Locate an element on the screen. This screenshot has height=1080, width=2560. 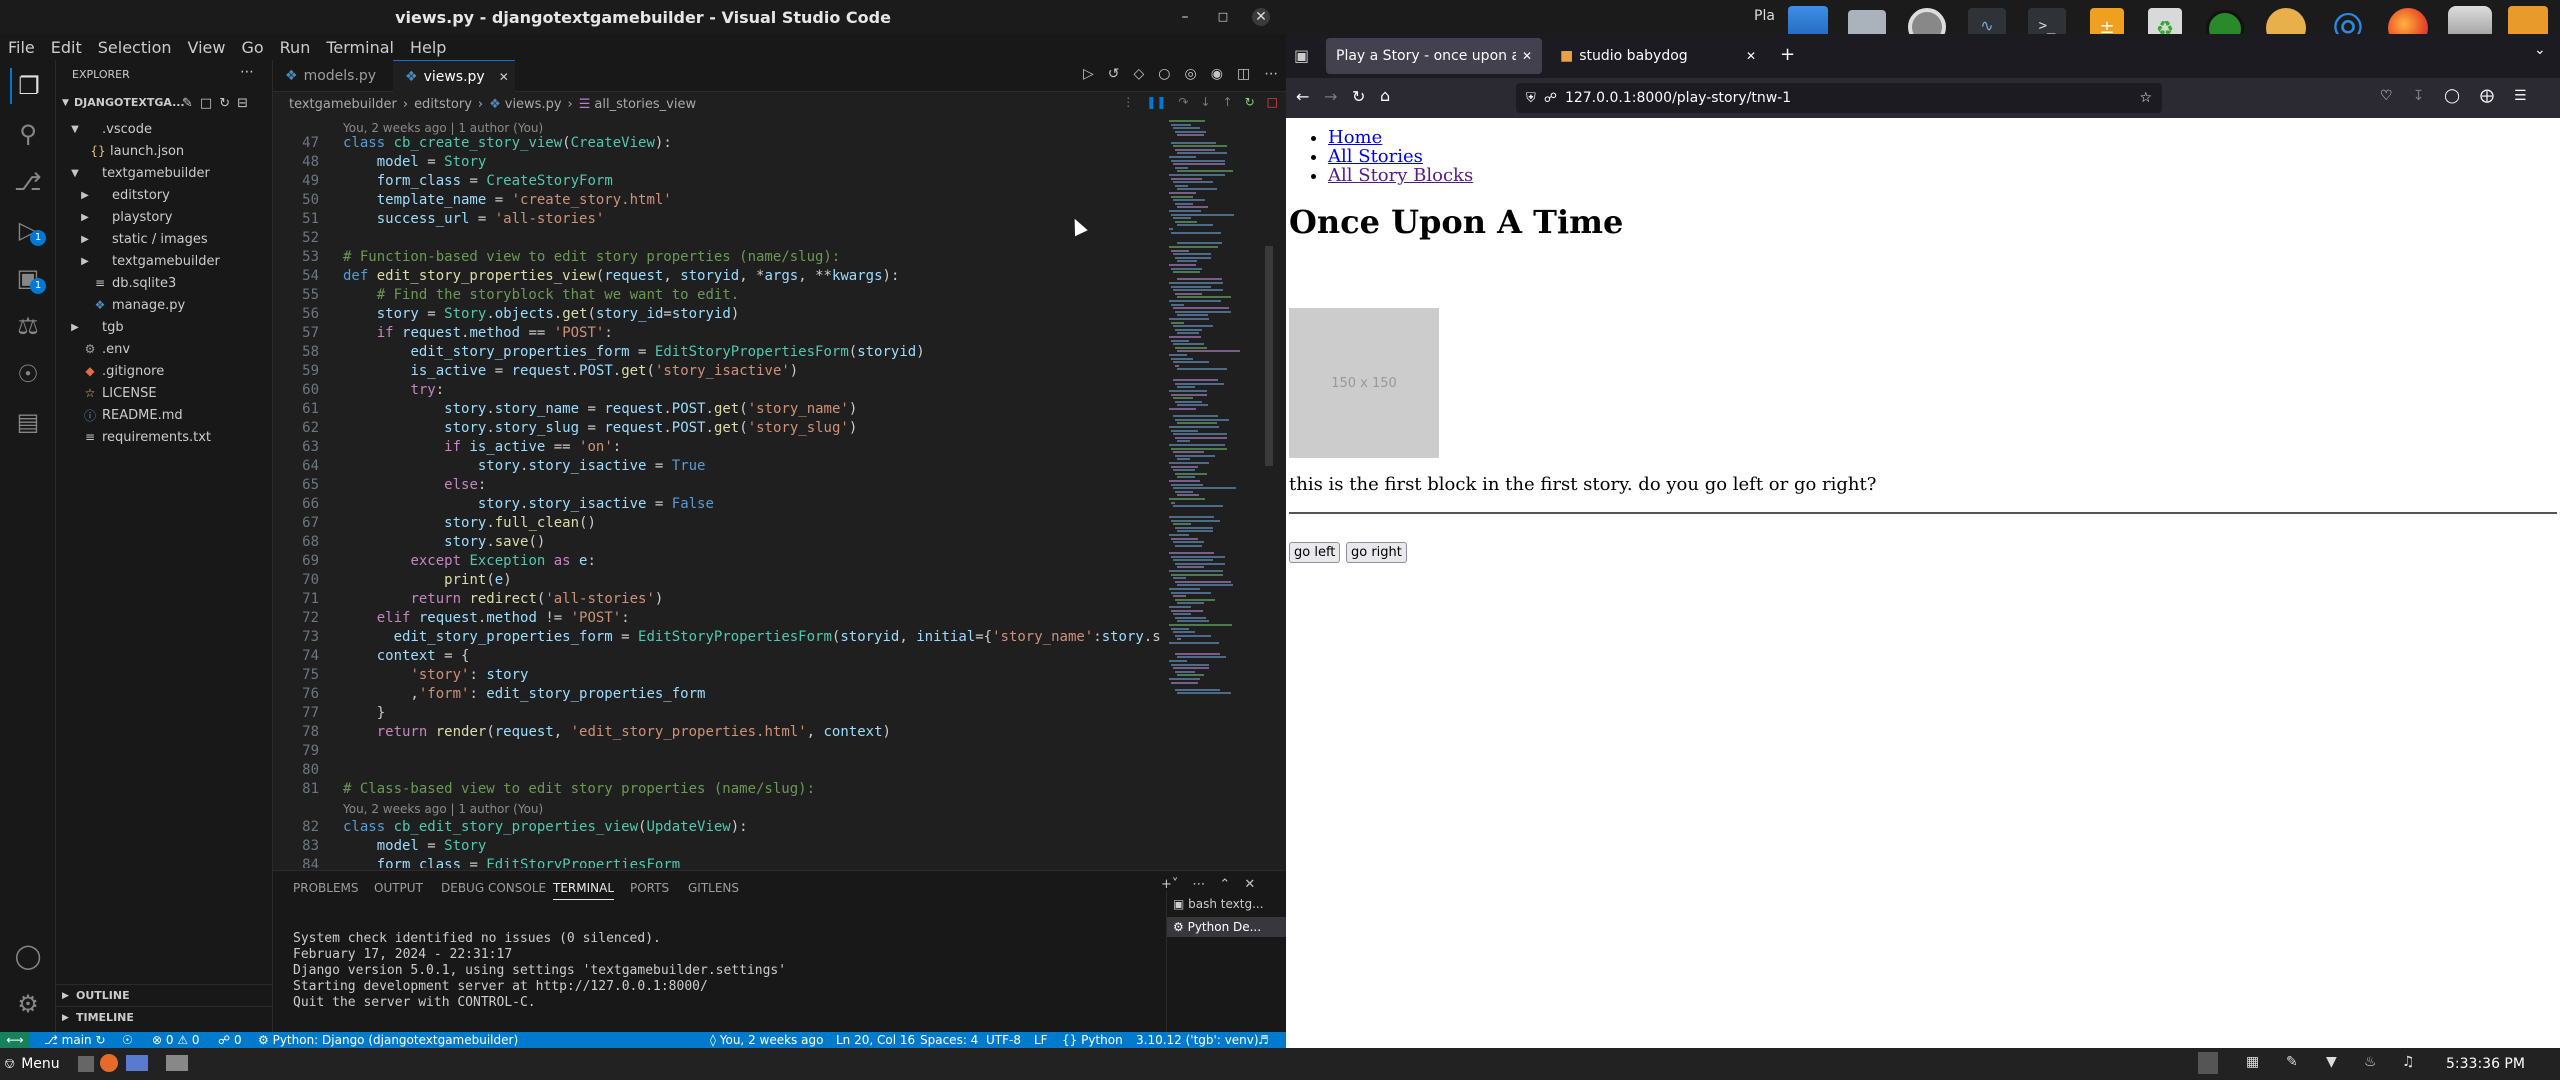
encoding: UTF-8 is located at coordinates (1003, 1040).